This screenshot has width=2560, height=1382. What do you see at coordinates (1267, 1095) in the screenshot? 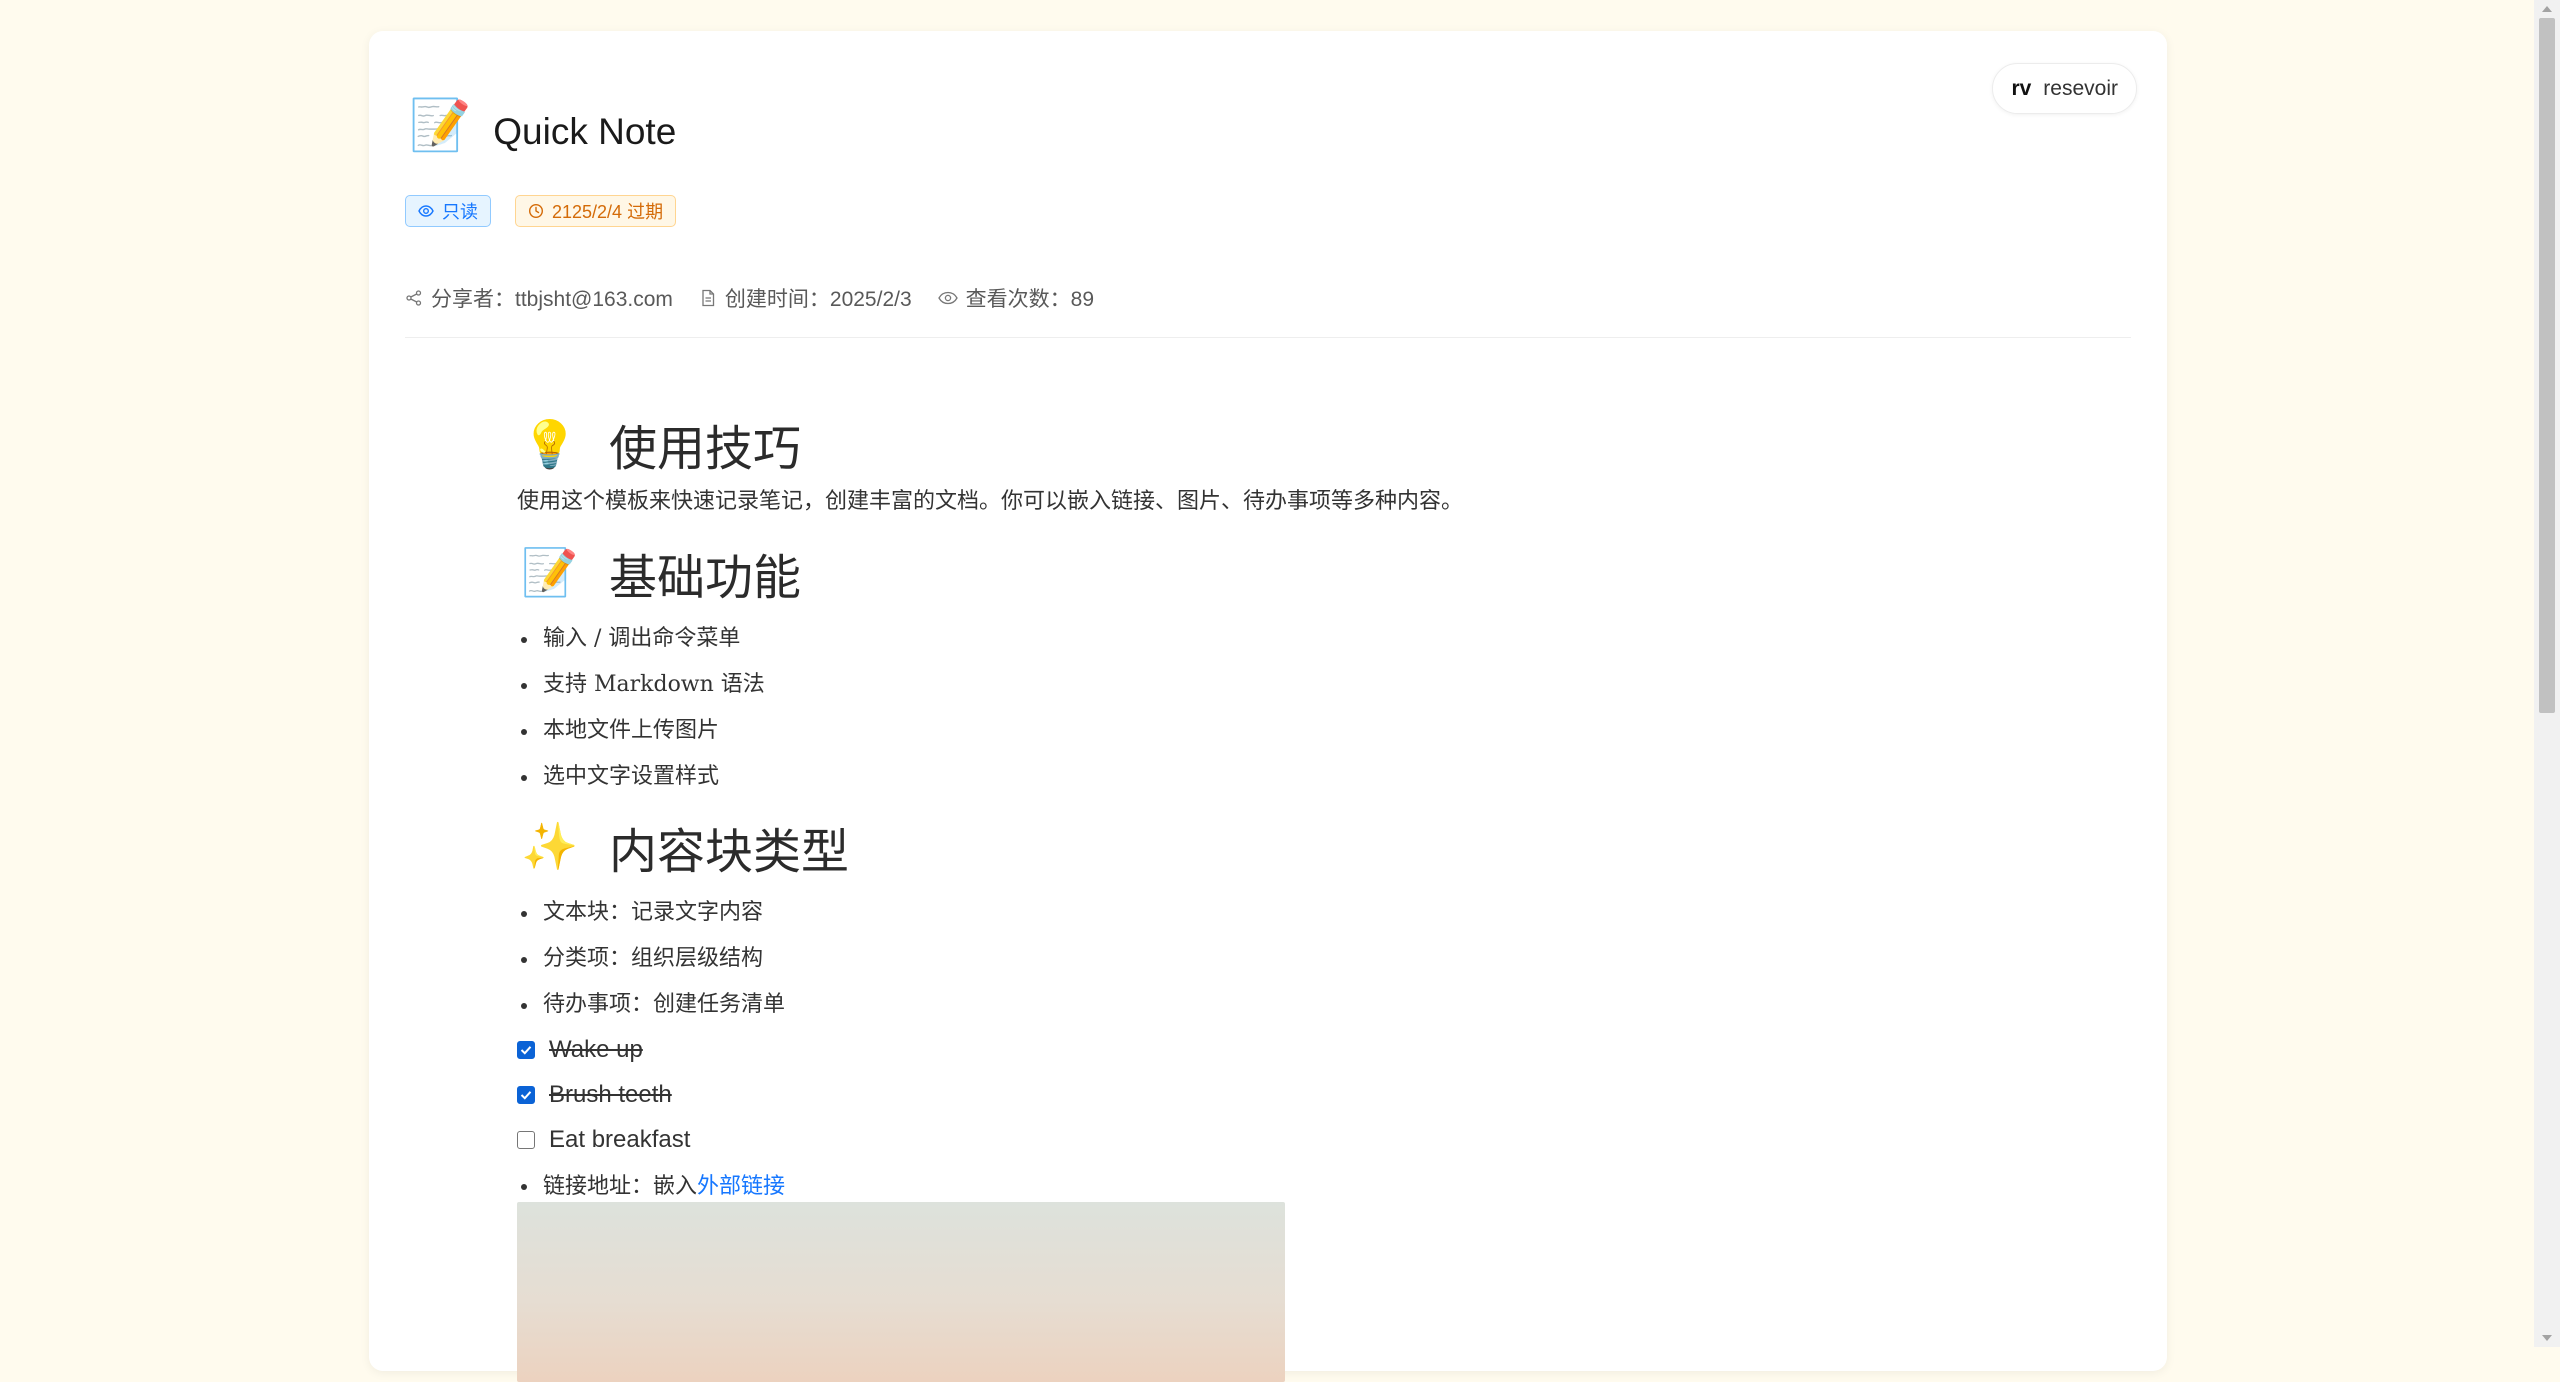
I see `todo-item: Brush teeth` at bounding box center [1267, 1095].